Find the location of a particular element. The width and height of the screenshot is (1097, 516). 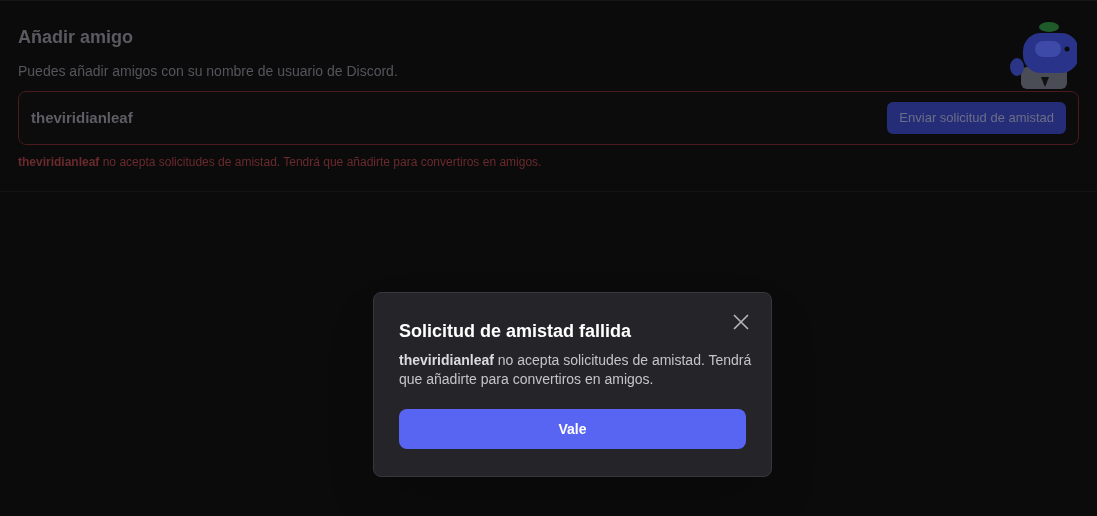

section-title: Añadir amigo is located at coordinates (76, 37).